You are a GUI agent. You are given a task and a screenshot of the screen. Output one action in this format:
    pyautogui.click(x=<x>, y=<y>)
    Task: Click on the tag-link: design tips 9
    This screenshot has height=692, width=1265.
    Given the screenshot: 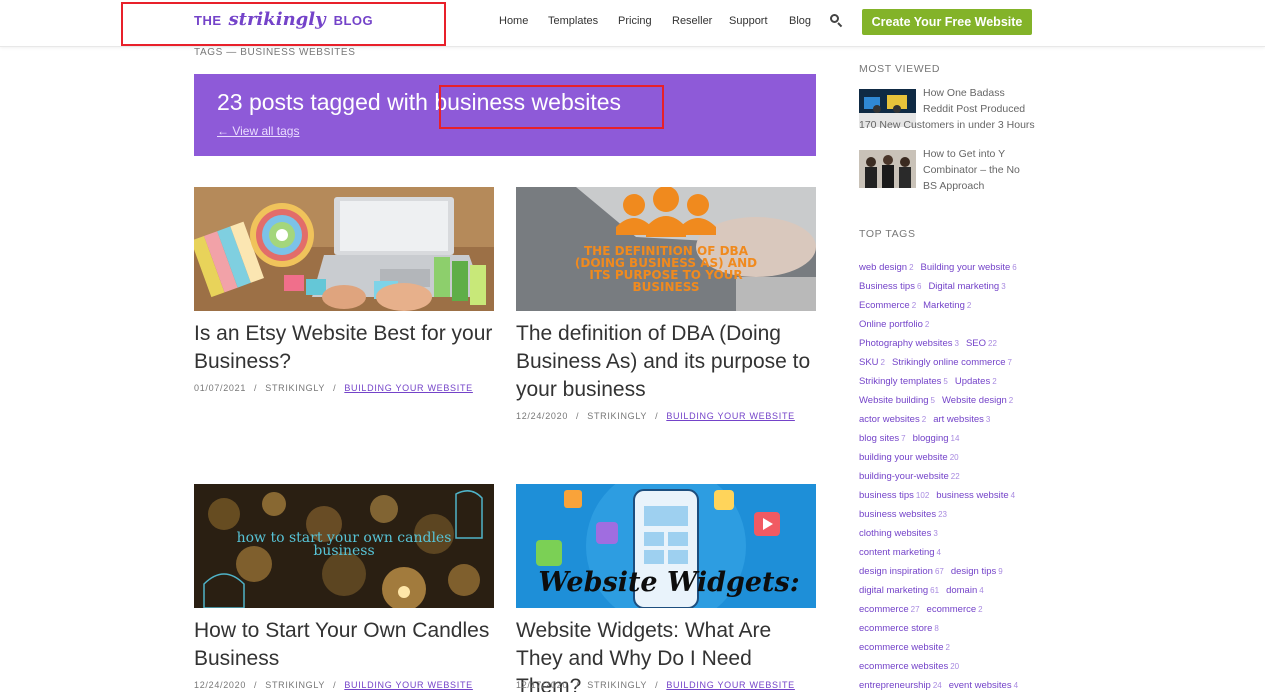 What is the action you would take?
    pyautogui.click(x=977, y=571)
    